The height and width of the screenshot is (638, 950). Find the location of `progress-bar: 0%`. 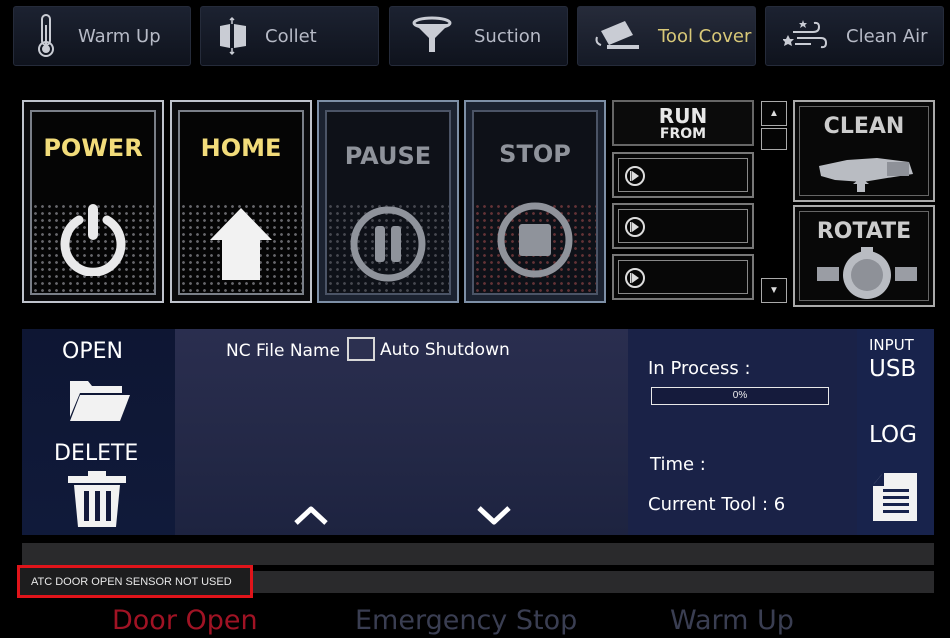

progress-bar: 0% is located at coordinates (740, 396).